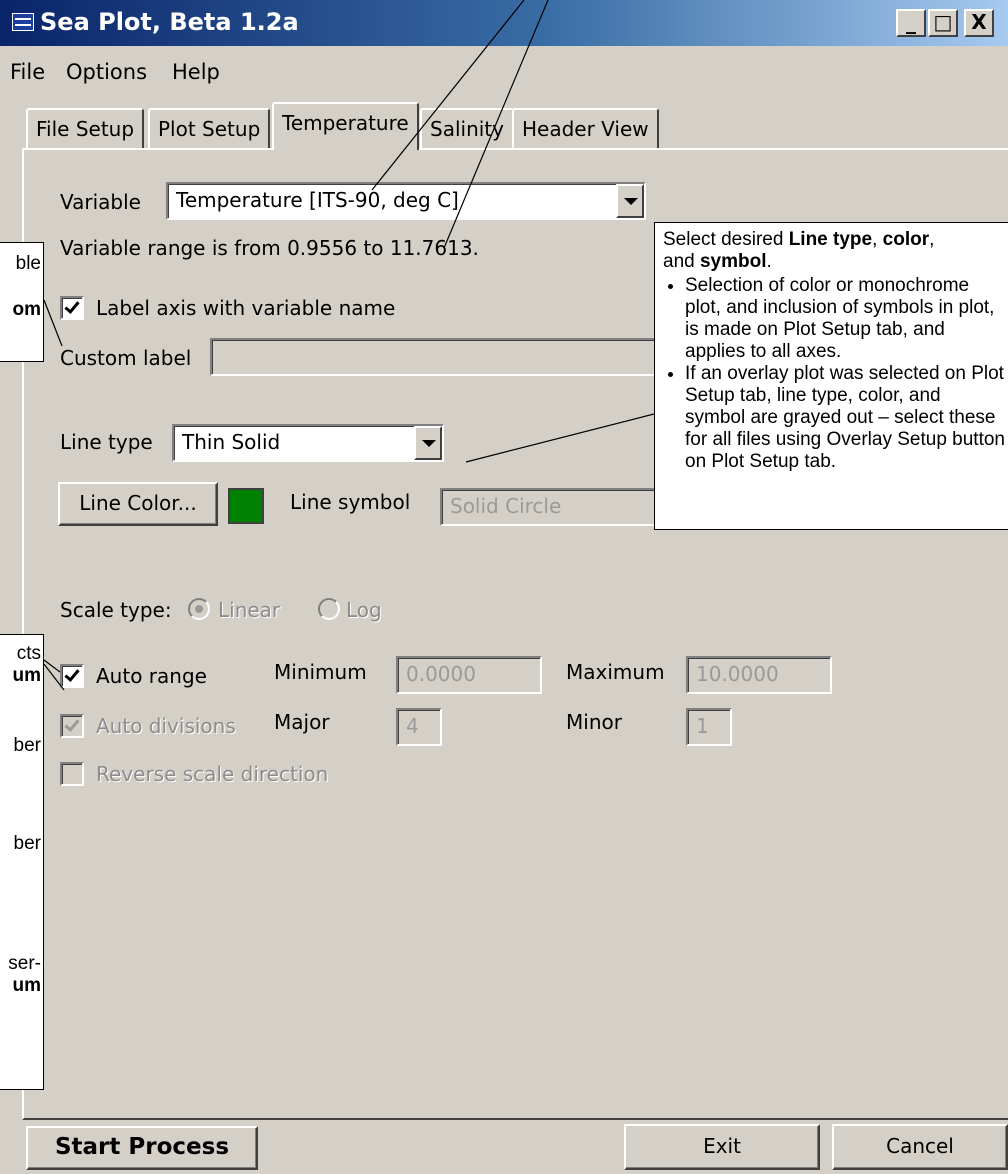  I want to click on scale-linear-radio, so click(199, 609).